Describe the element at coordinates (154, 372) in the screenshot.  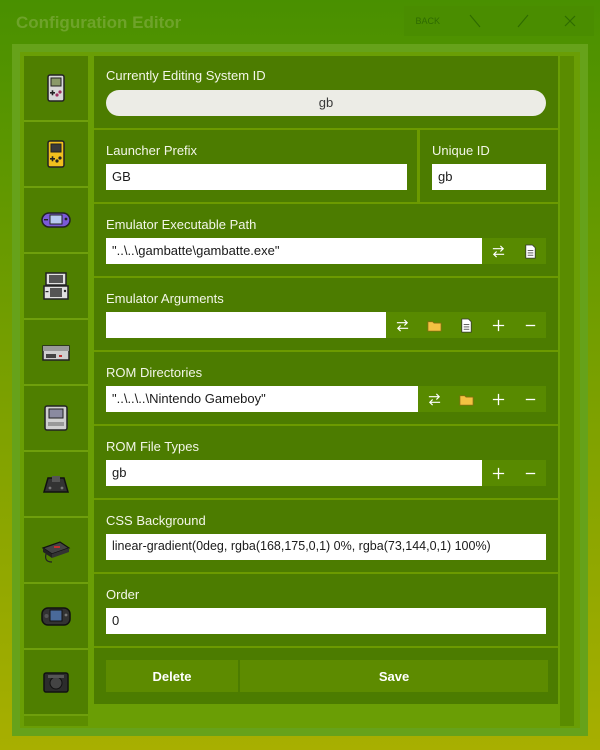
I see `rom-dirs-label: ROM Directories` at that location.